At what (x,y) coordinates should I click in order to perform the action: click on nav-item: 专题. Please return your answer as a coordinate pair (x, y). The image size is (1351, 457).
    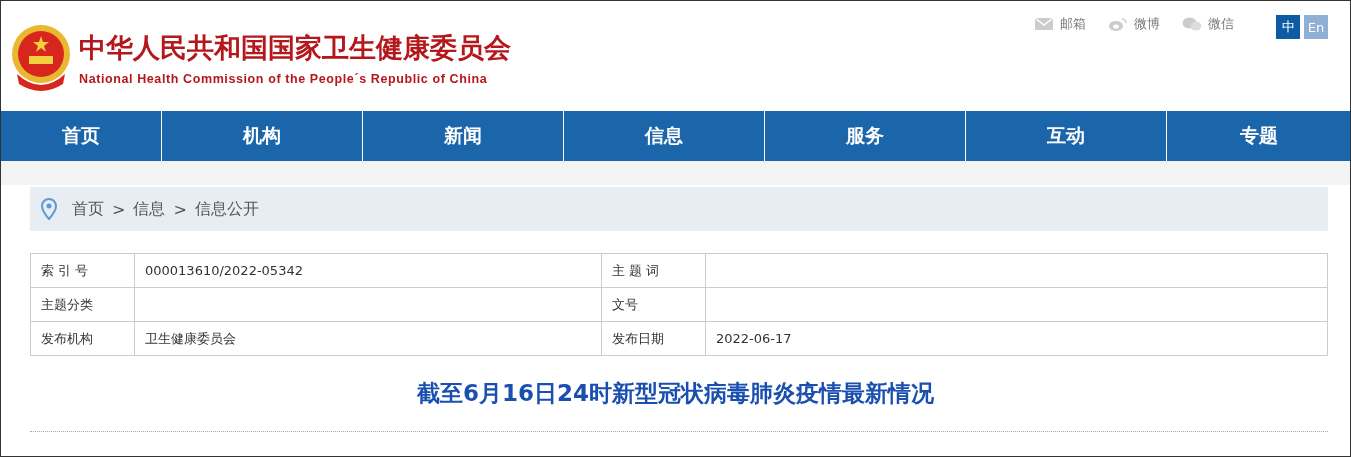
    Looking at the image, I should click on (1258, 136).